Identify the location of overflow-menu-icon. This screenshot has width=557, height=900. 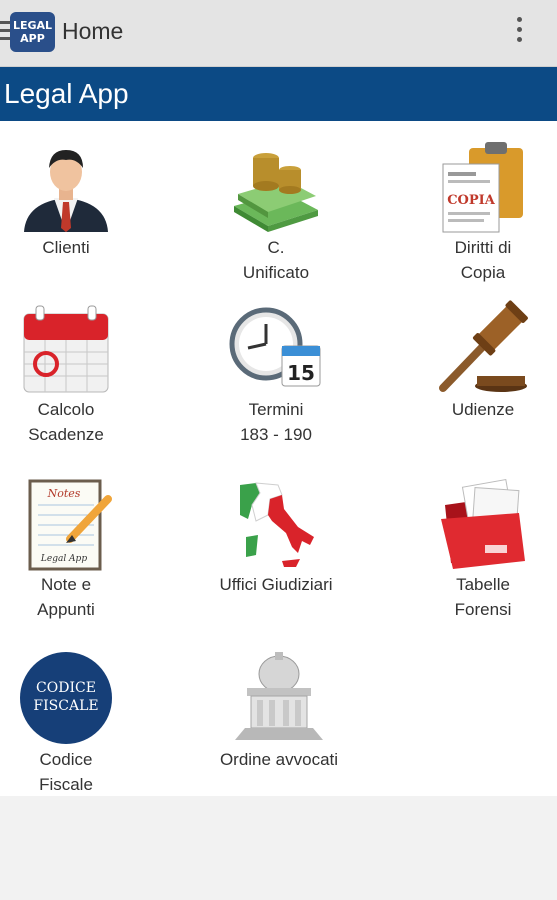
(519, 33).